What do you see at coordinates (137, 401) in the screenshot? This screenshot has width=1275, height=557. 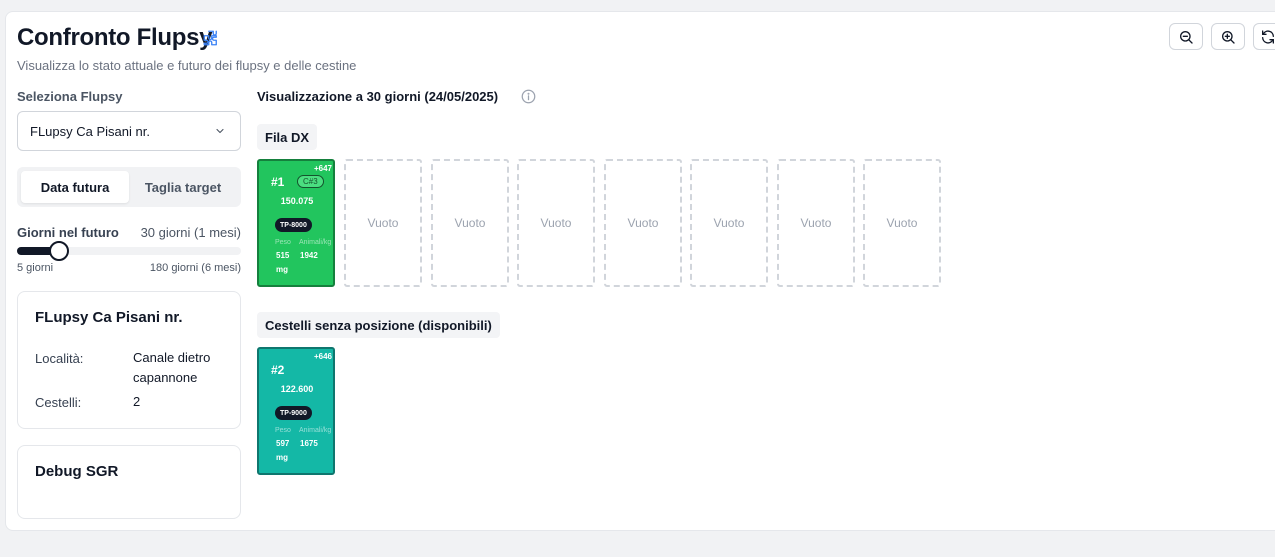 I see `baskets-value: 2` at bounding box center [137, 401].